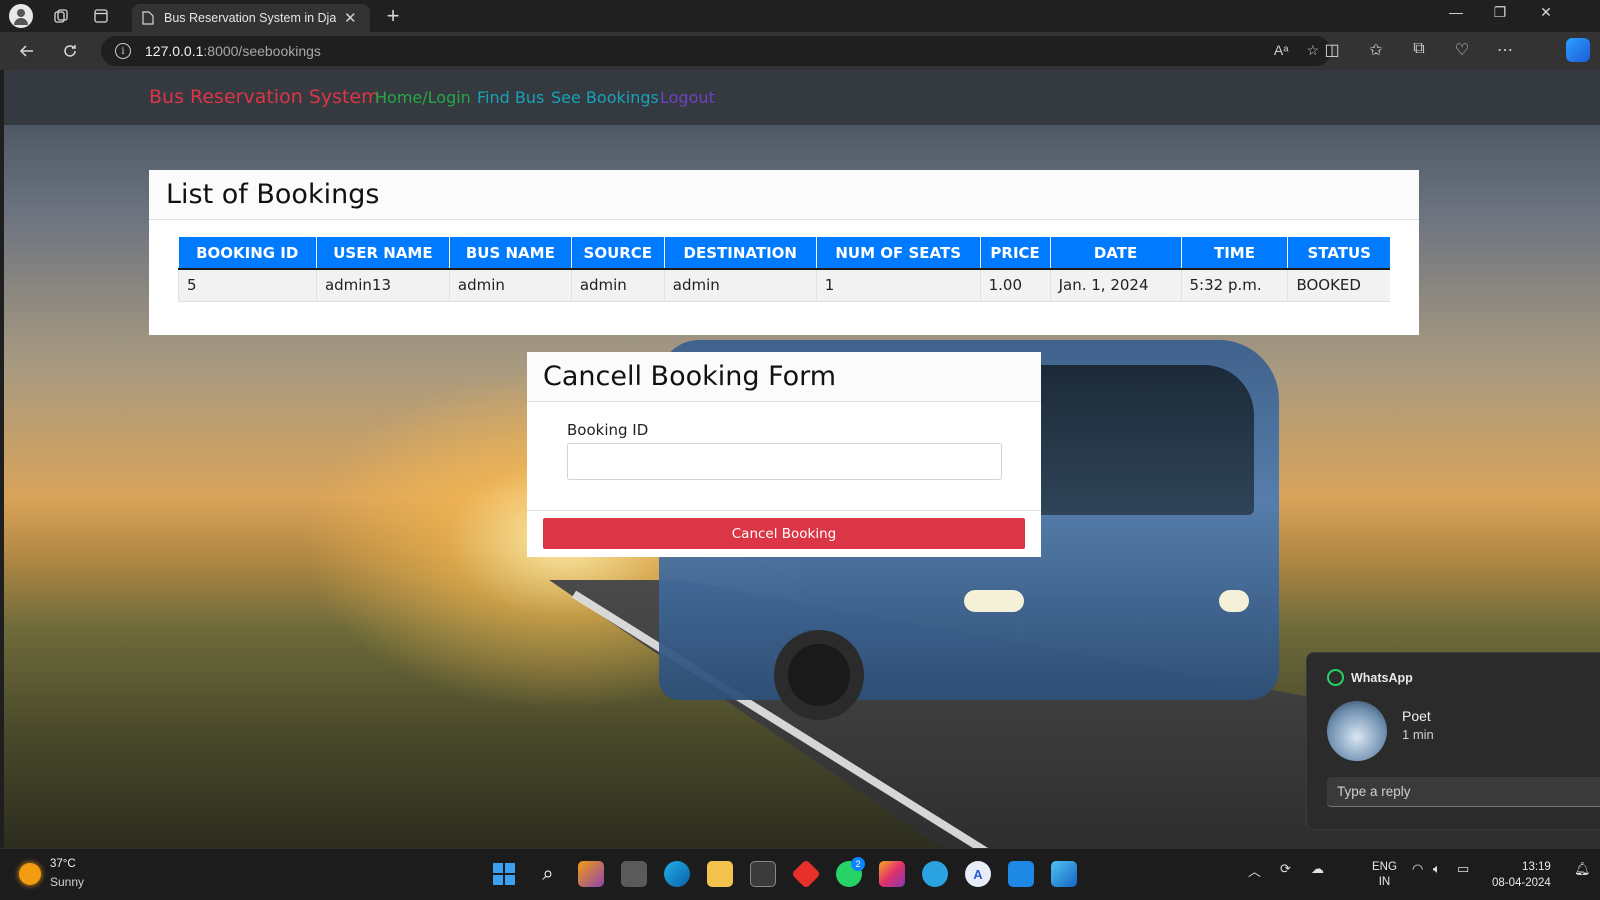  What do you see at coordinates (784, 195) in the screenshot?
I see `bookings-card-header: List of Bookings` at bounding box center [784, 195].